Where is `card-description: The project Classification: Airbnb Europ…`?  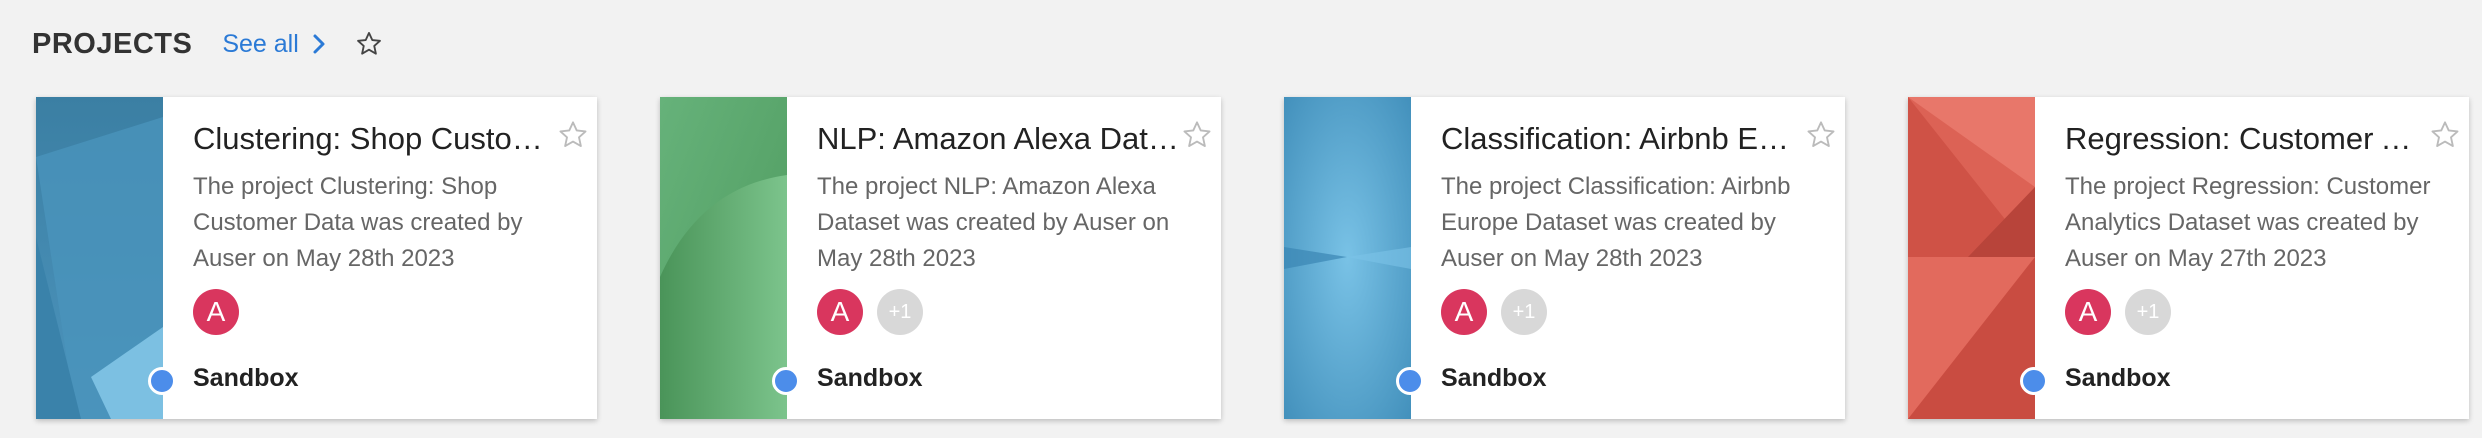 card-description: The project Classification: Airbnb Europ… is located at coordinates (1616, 222).